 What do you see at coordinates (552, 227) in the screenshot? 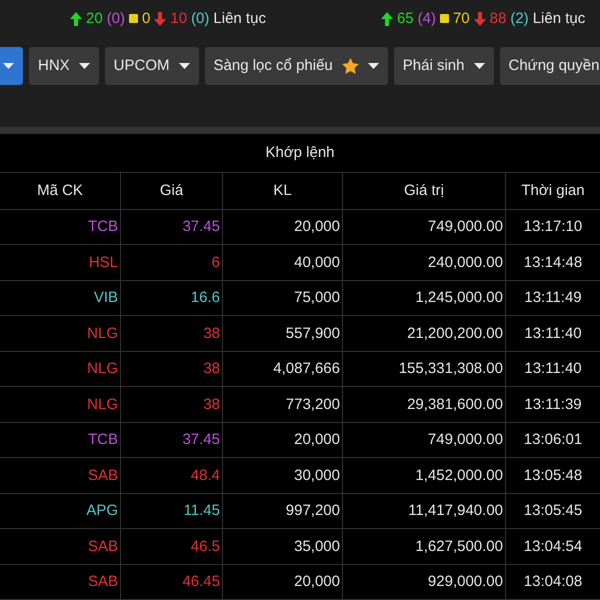
I see `time-cell: 13:17:10` at bounding box center [552, 227].